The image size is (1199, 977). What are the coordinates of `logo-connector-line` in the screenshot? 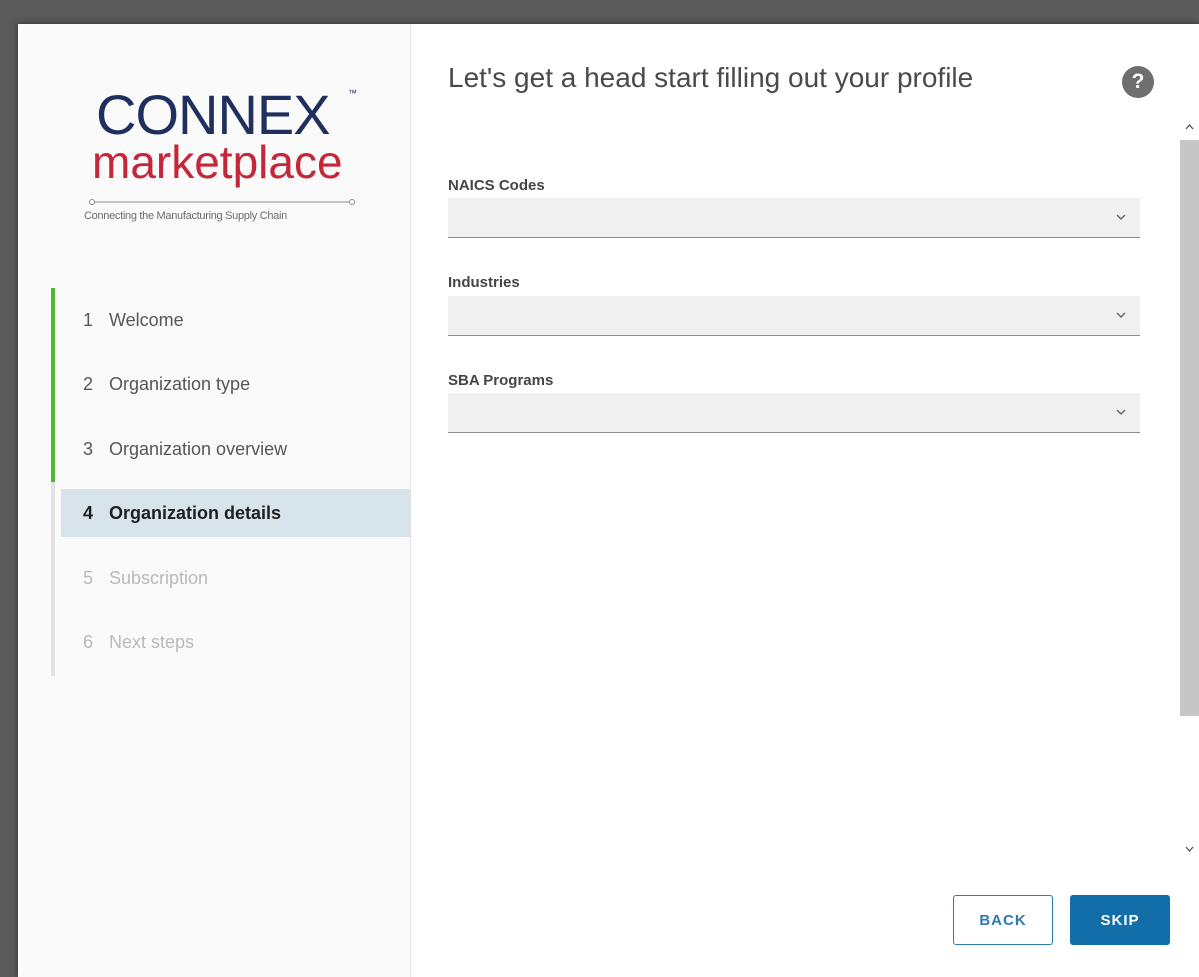 It's located at (222, 202).